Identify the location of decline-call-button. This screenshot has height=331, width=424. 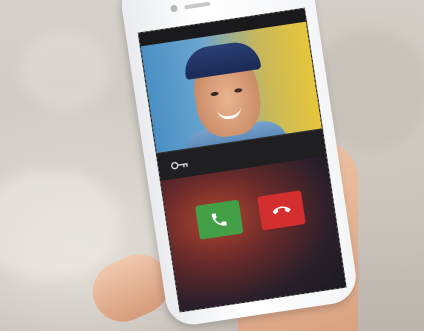
(281, 210).